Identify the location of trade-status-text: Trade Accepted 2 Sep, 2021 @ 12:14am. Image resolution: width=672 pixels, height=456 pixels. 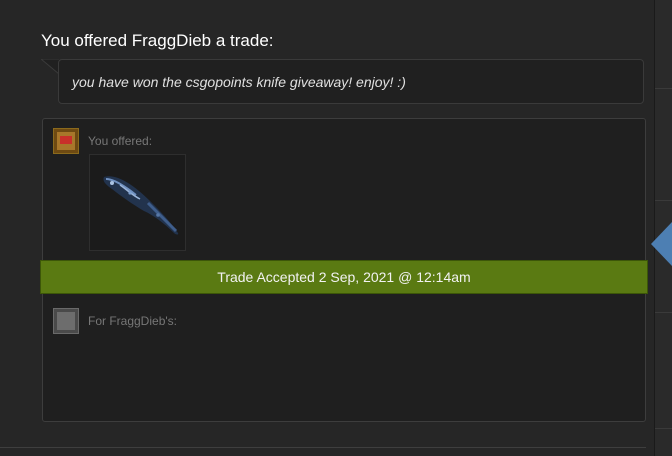
(344, 277).